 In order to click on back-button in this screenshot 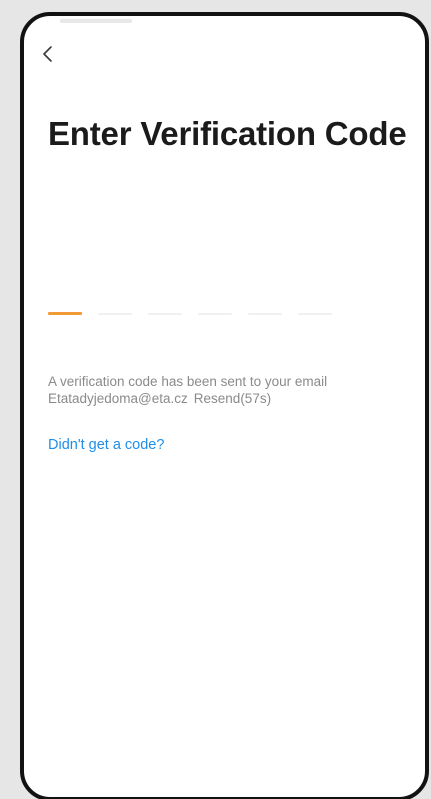, I will do `click(48, 54)`.